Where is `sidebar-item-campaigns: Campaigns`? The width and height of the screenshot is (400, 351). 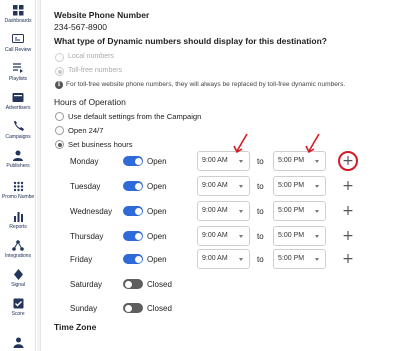
sidebar-item-campaigns: Campaigns is located at coordinates (18, 130).